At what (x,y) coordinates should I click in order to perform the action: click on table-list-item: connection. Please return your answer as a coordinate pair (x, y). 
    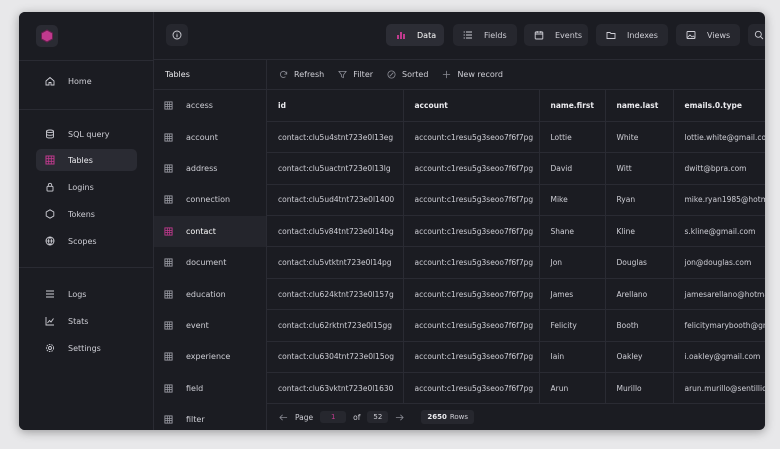
    Looking at the image, I should click on (210, 199).